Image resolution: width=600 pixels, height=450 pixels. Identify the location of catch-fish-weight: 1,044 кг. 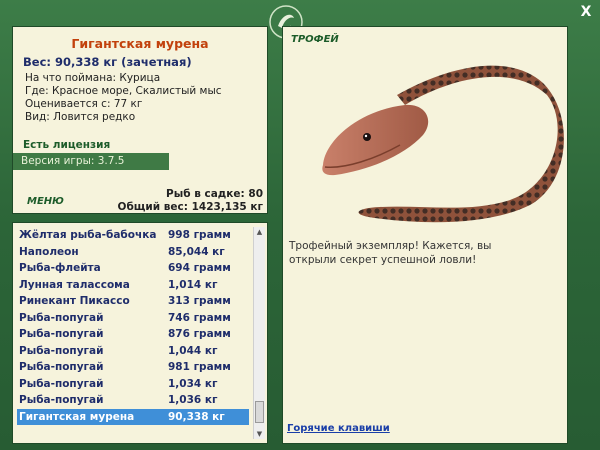
(193, 350).